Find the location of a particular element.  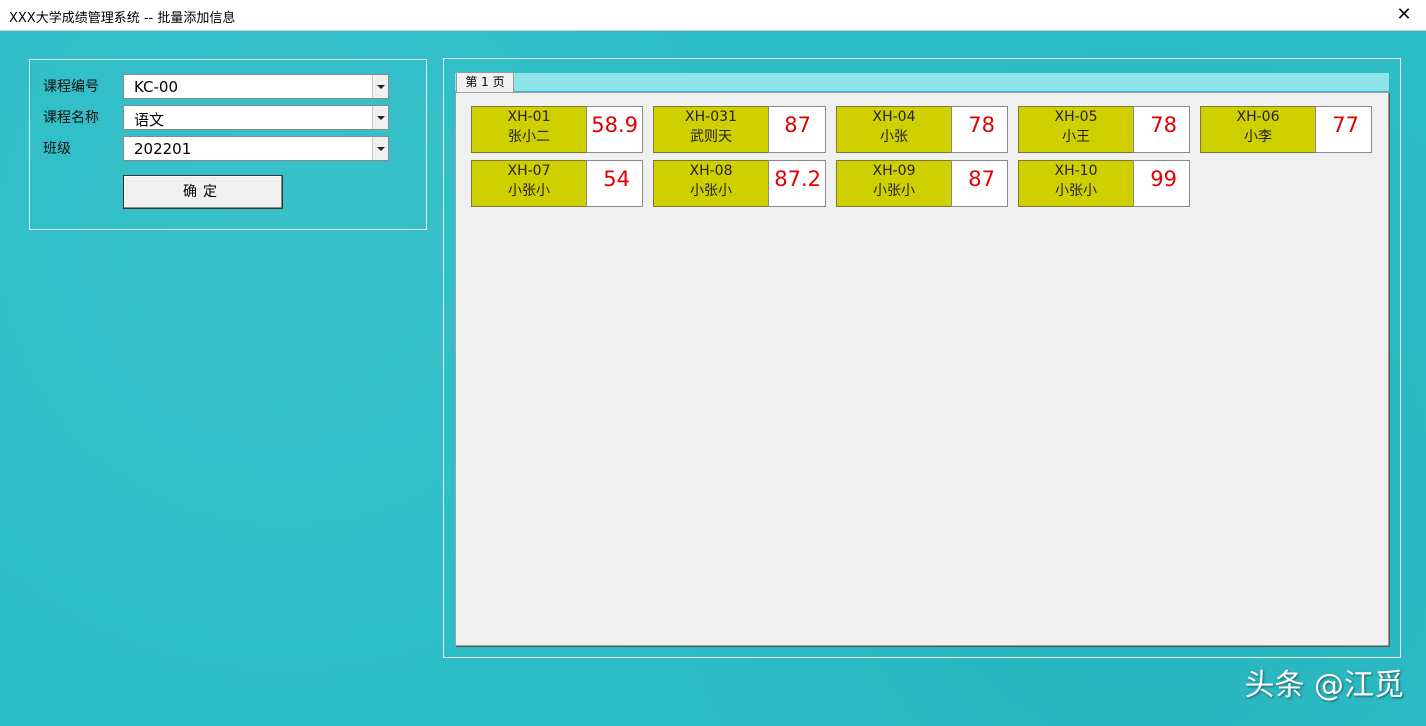

student-card: XH-08 小张小 87.2 is located at coordinates (739, 183).